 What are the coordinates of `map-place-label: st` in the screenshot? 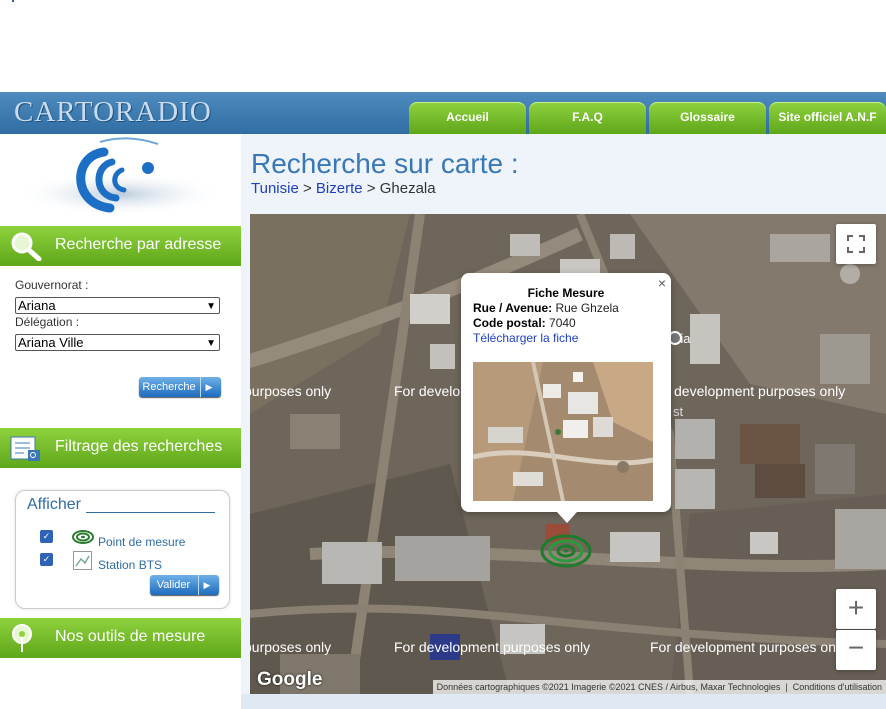 It's located at (678, 411).